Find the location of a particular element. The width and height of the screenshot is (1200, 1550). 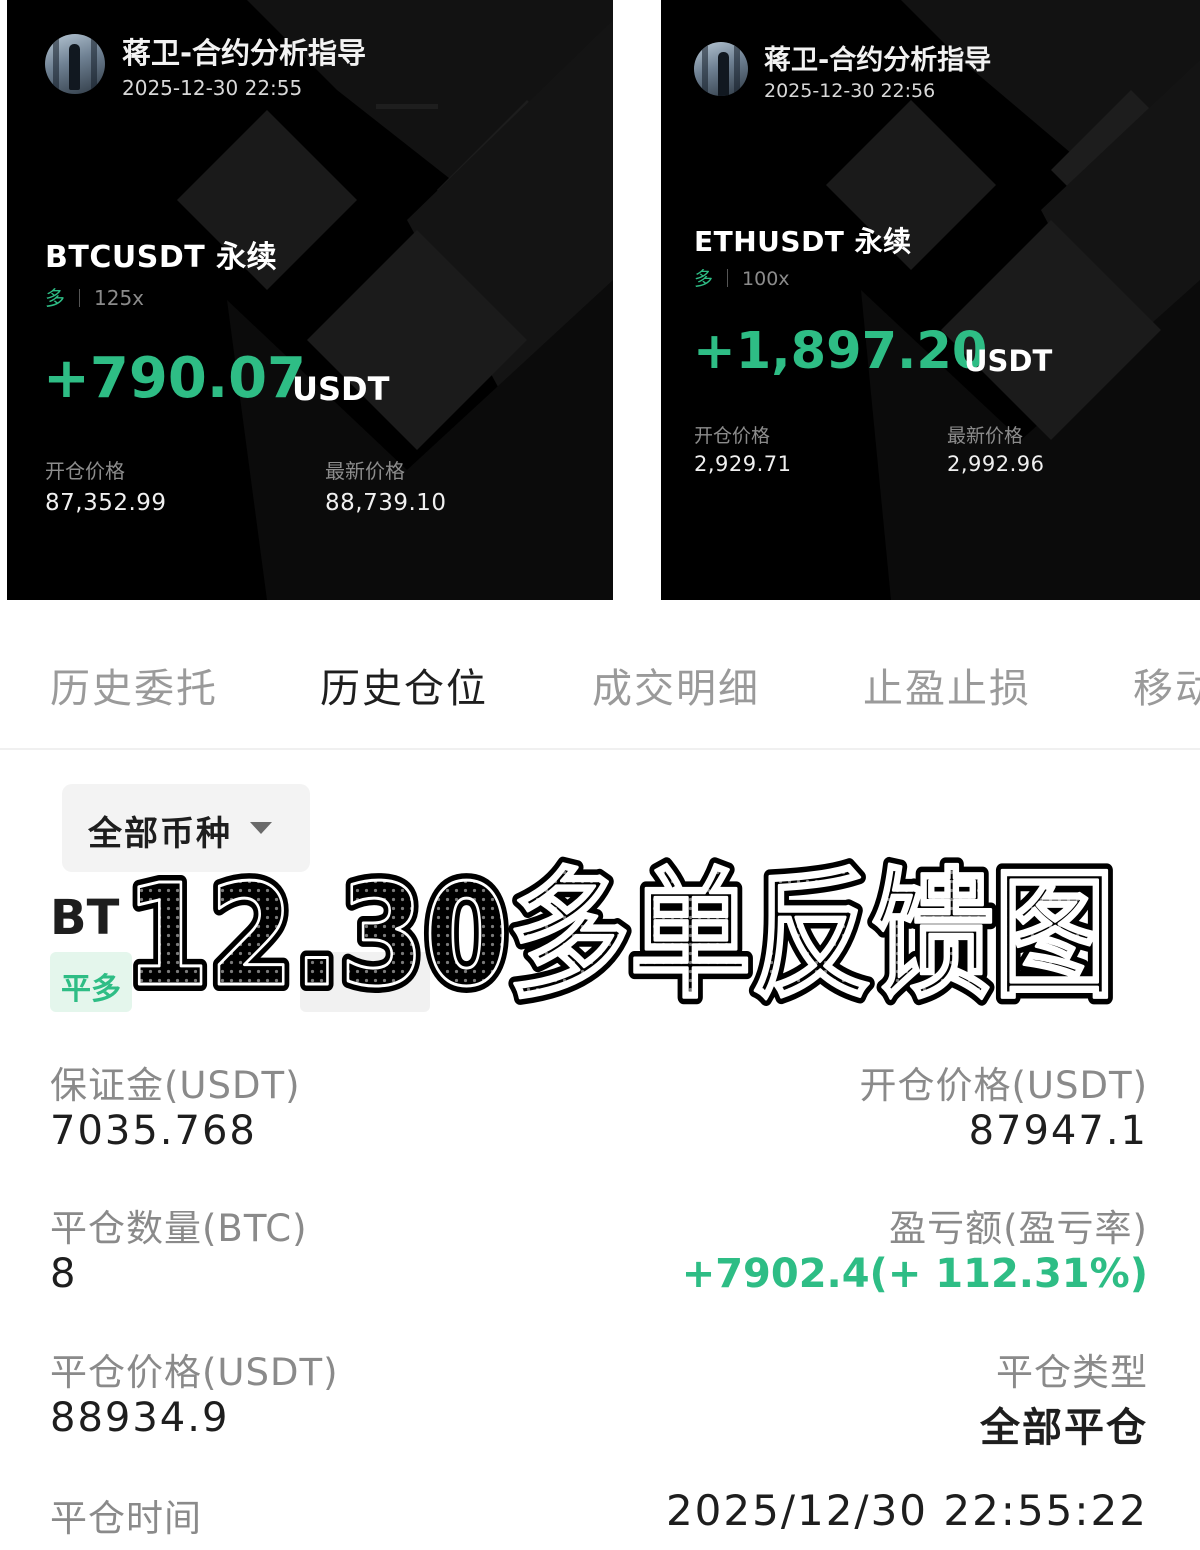

last-price-value: 88,739.10 is located at coordinates (386, 503).